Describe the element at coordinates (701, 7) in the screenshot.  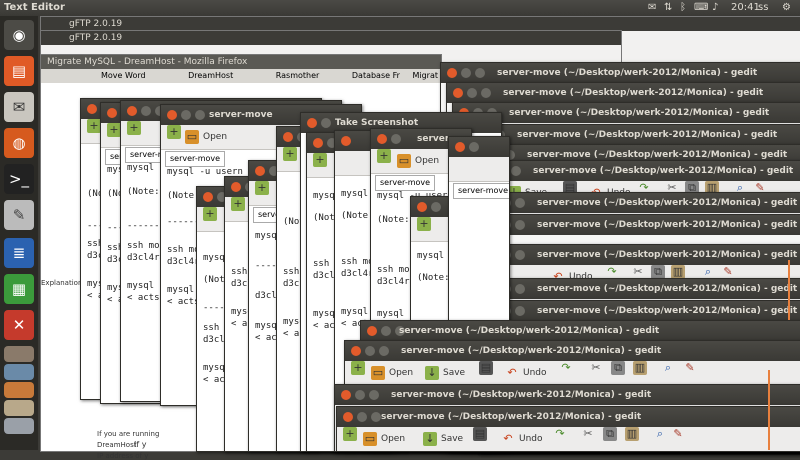
I see `keyboard-icon: ⌨` at that location.